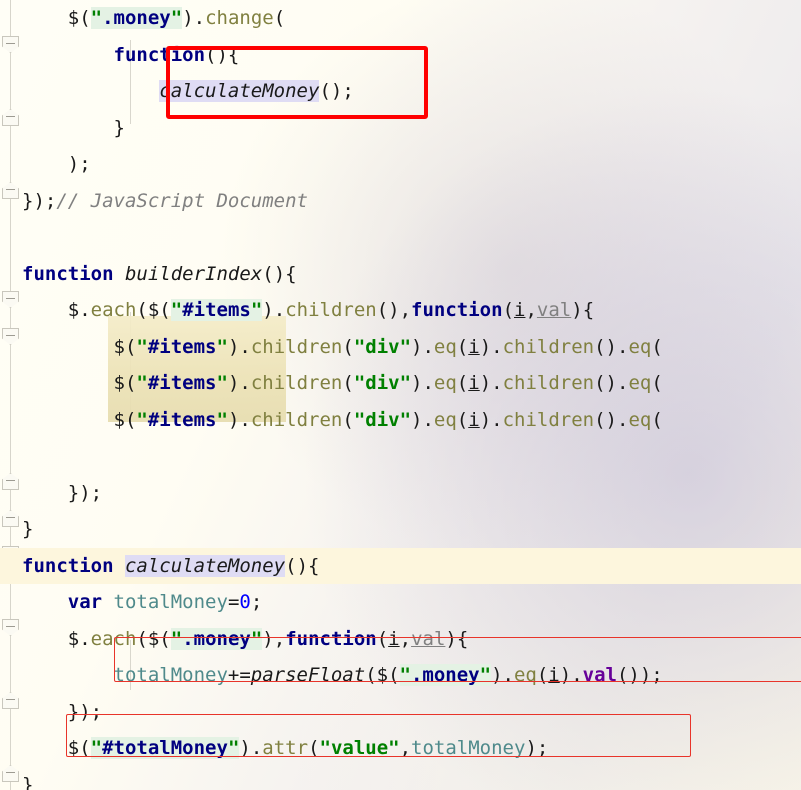 The image size is (801, 790). What do you see at coordinates (394, 310) in the screenshot?
I see `code-token: (),` at bounding box center [394, 310].